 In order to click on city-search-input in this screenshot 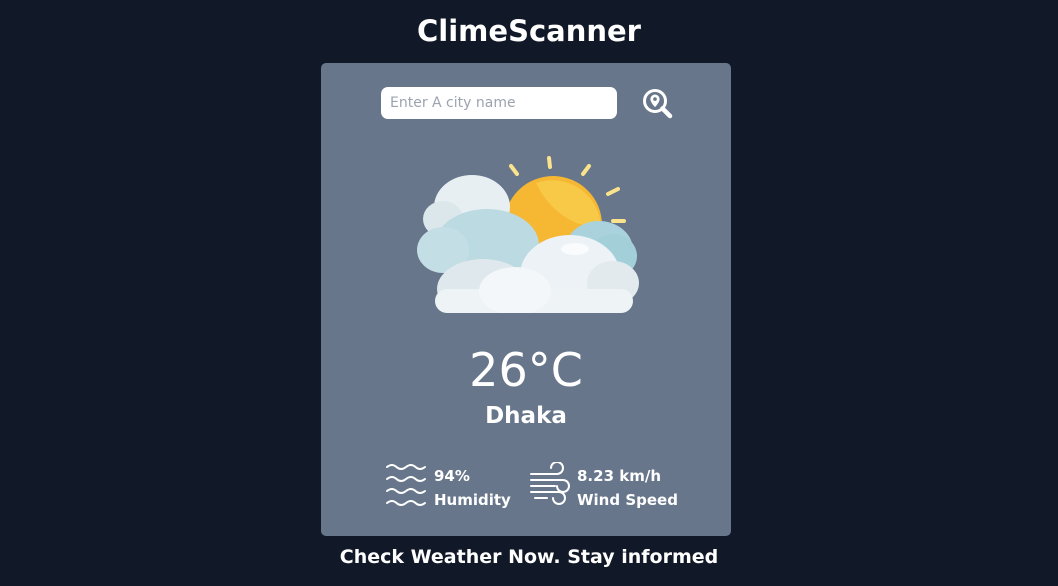, I will do `click(499, 103)`.